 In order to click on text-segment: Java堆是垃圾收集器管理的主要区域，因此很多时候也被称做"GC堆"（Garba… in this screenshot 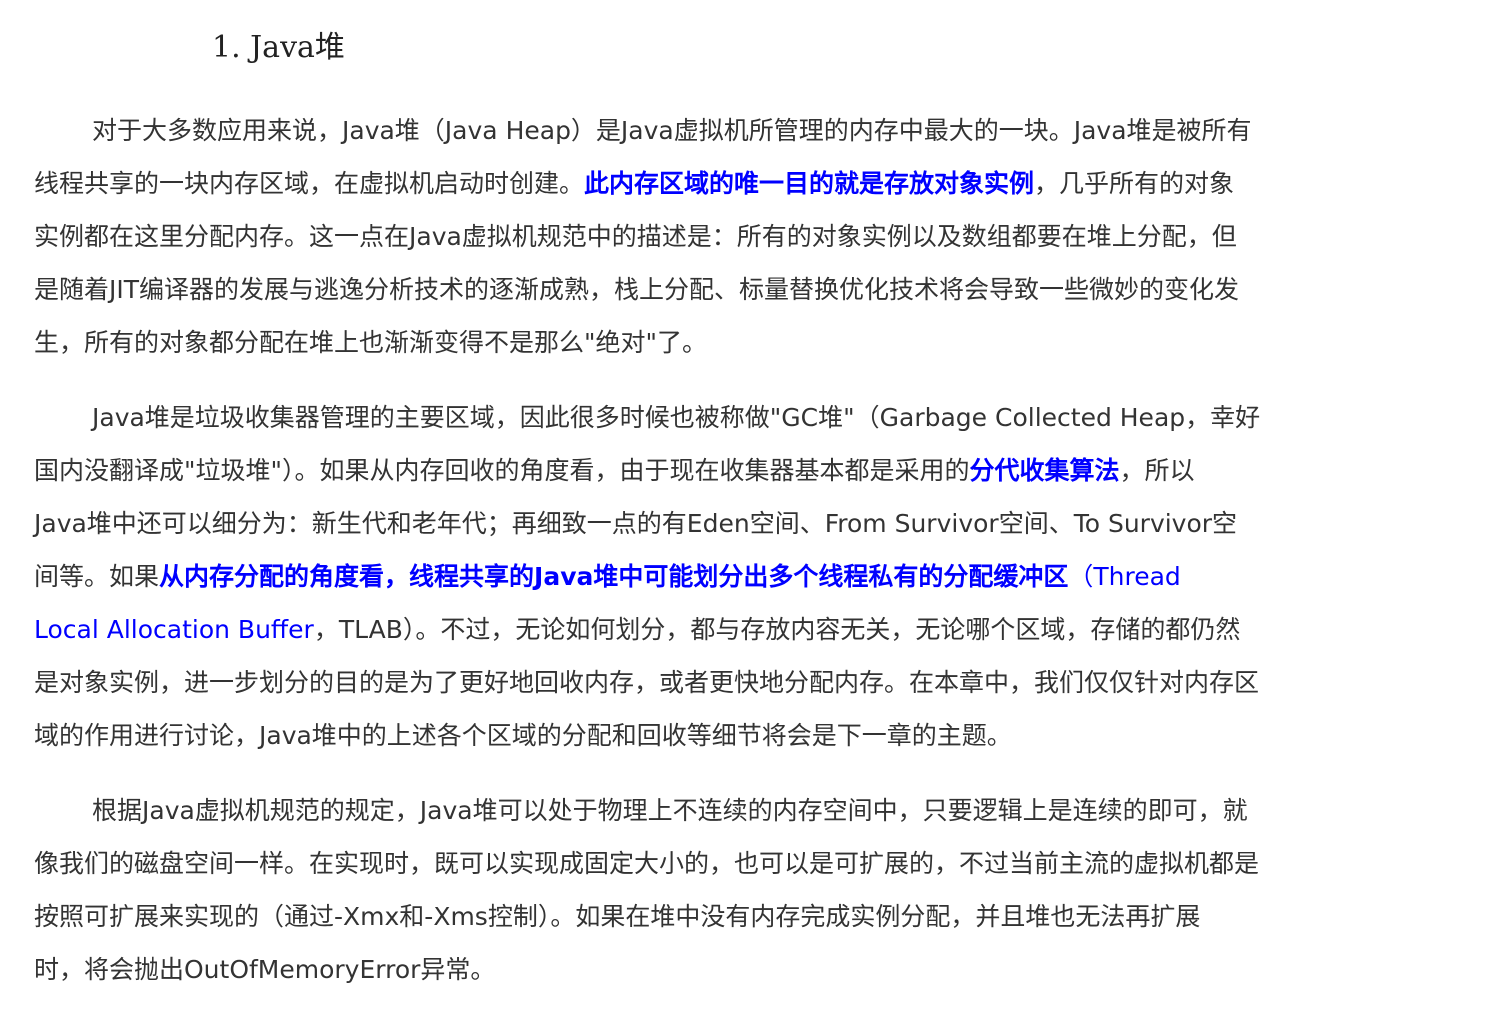, I will do `click(676, 417)`.